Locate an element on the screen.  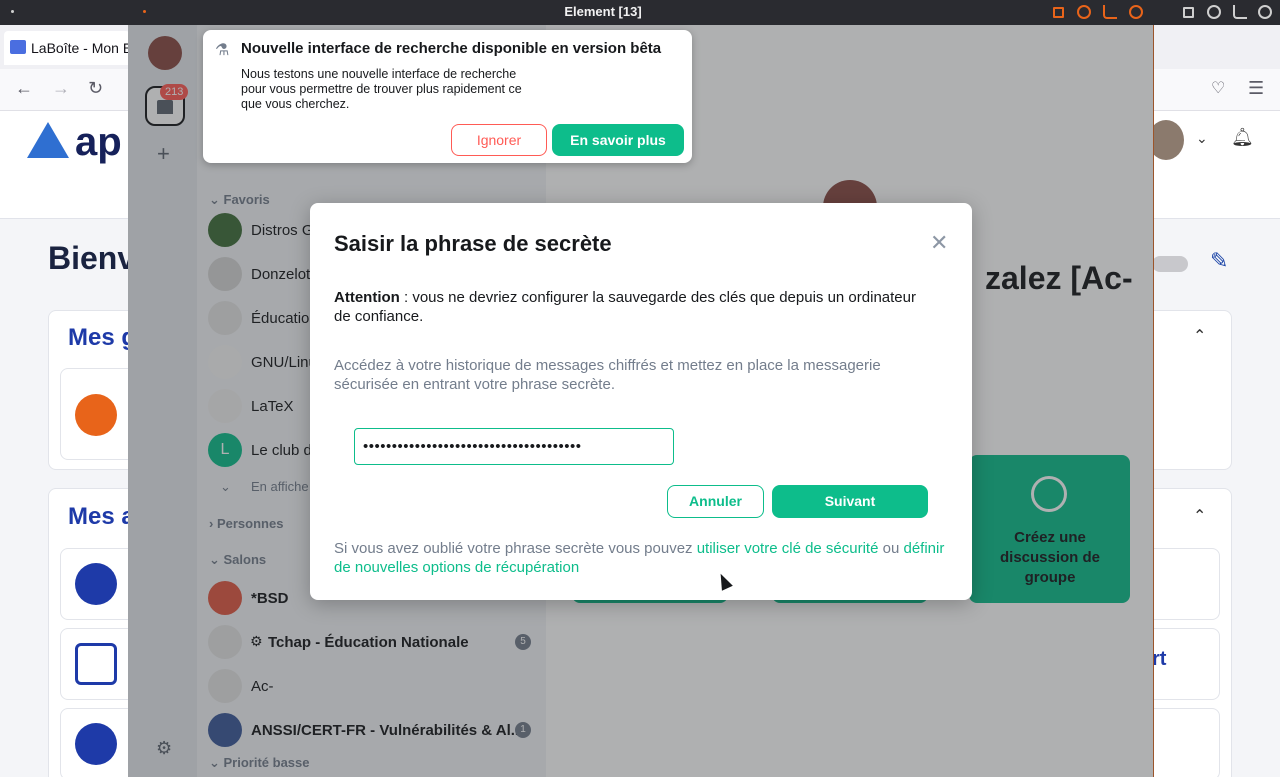
tile-icon is located at coordinates (1110, 12).